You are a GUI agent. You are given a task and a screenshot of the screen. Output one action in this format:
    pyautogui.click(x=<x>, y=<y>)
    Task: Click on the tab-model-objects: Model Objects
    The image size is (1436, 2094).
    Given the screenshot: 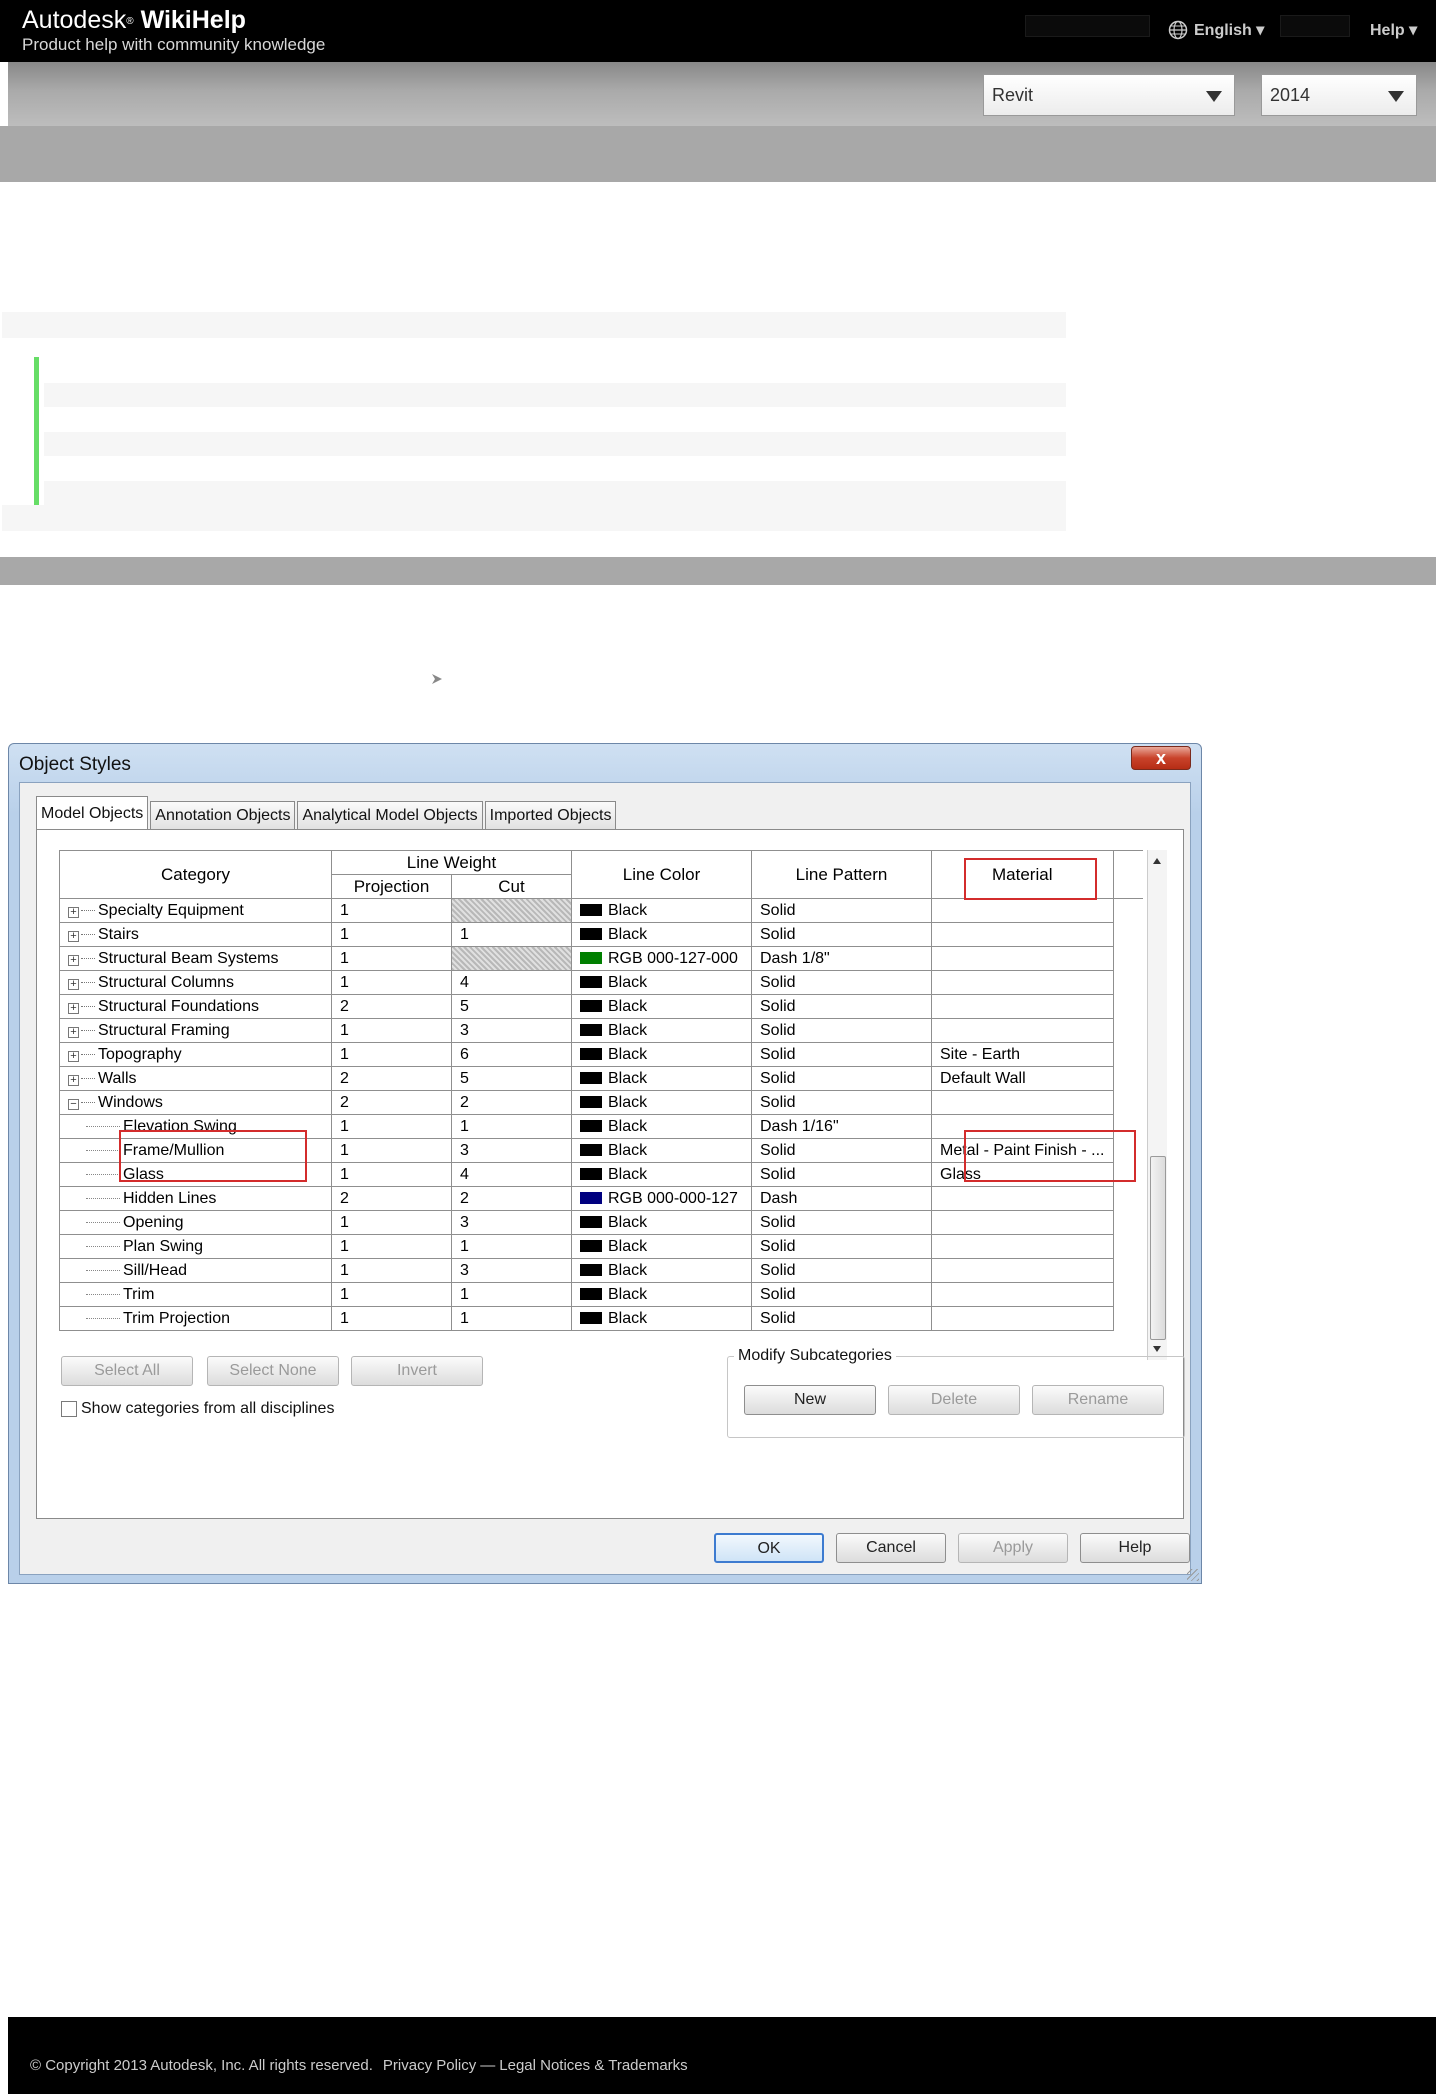 What is the action you would take?
    pyautogui.click(x=92, y=813)
    